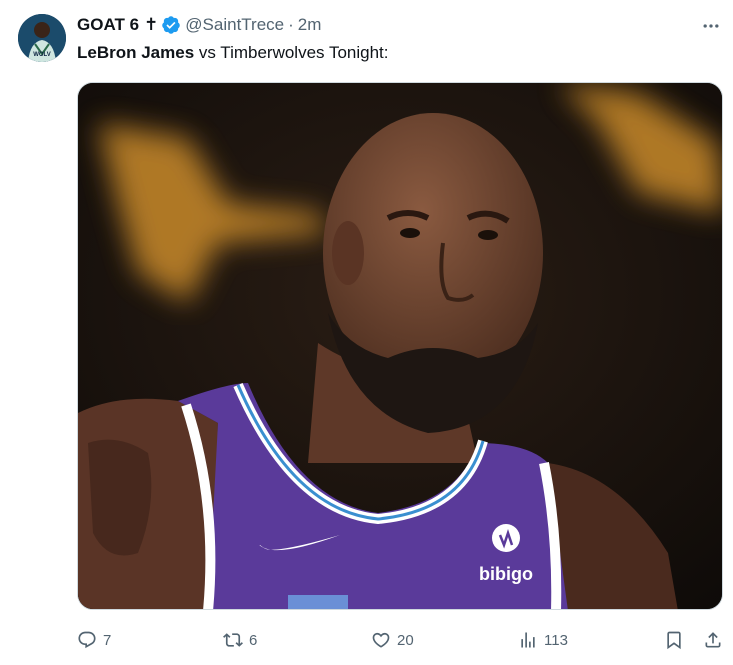 Image resolution: width=733 pixels, height=665 pixels. What do you see at coordinates (108, 25) in the screenshot?
I see `display-name: GOAT 6` at bounding box center [108, 25].